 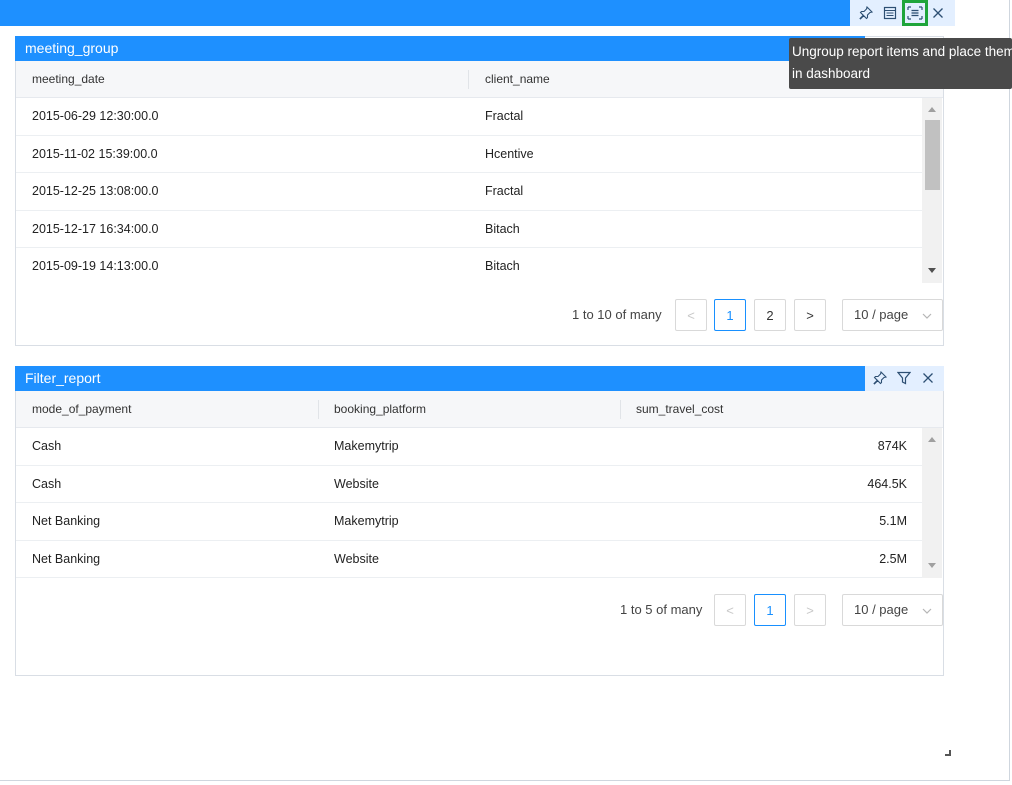 I want to click on page-button-2: 2, so click(x=770, y=315).